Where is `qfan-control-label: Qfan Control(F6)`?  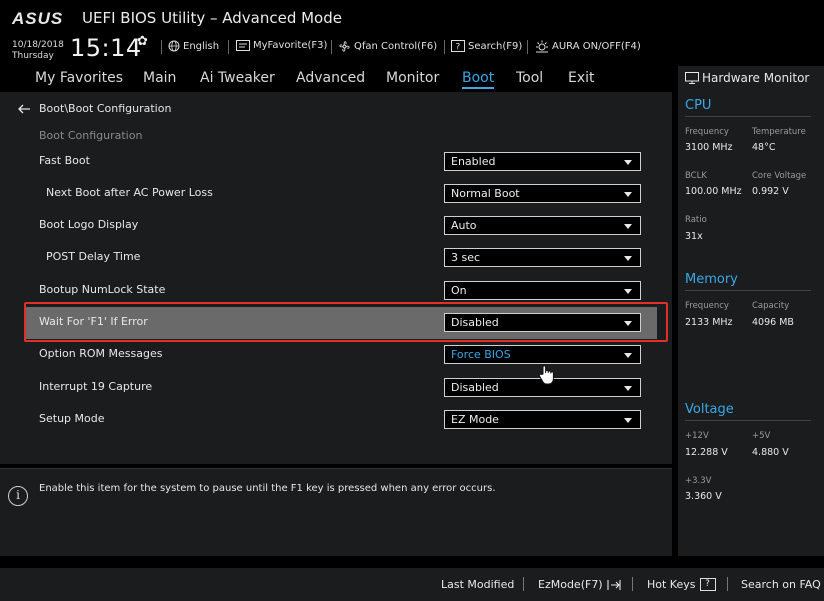 qfan-control-label: Qfan Control(F6) is located at coordinates (396, 46).